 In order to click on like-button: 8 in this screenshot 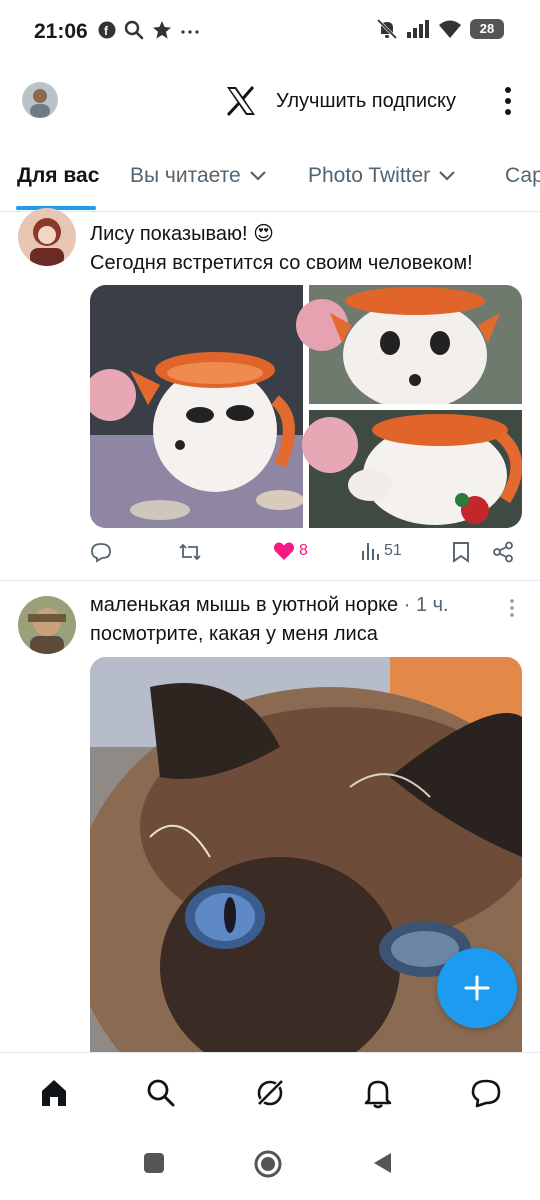, I will do `click(290, 551)`.